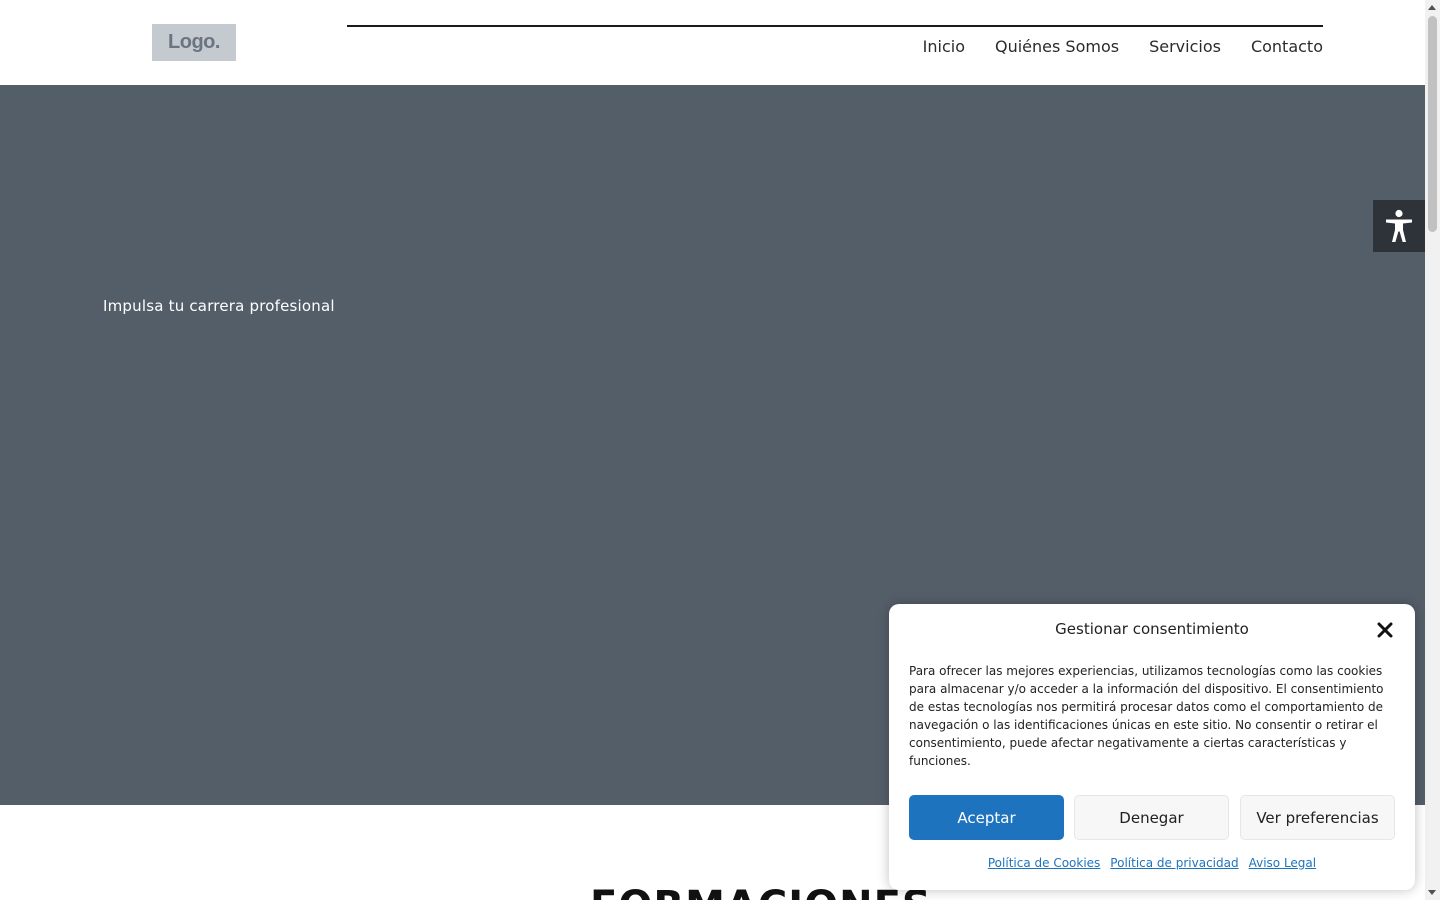 This screenshot has height=900, width=1440. I want to click on close-icon, so click(1385, 630).